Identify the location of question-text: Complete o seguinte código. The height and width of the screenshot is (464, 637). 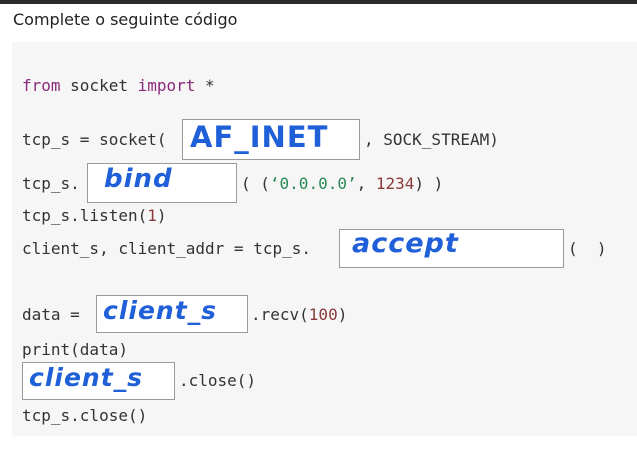
(125, 19).